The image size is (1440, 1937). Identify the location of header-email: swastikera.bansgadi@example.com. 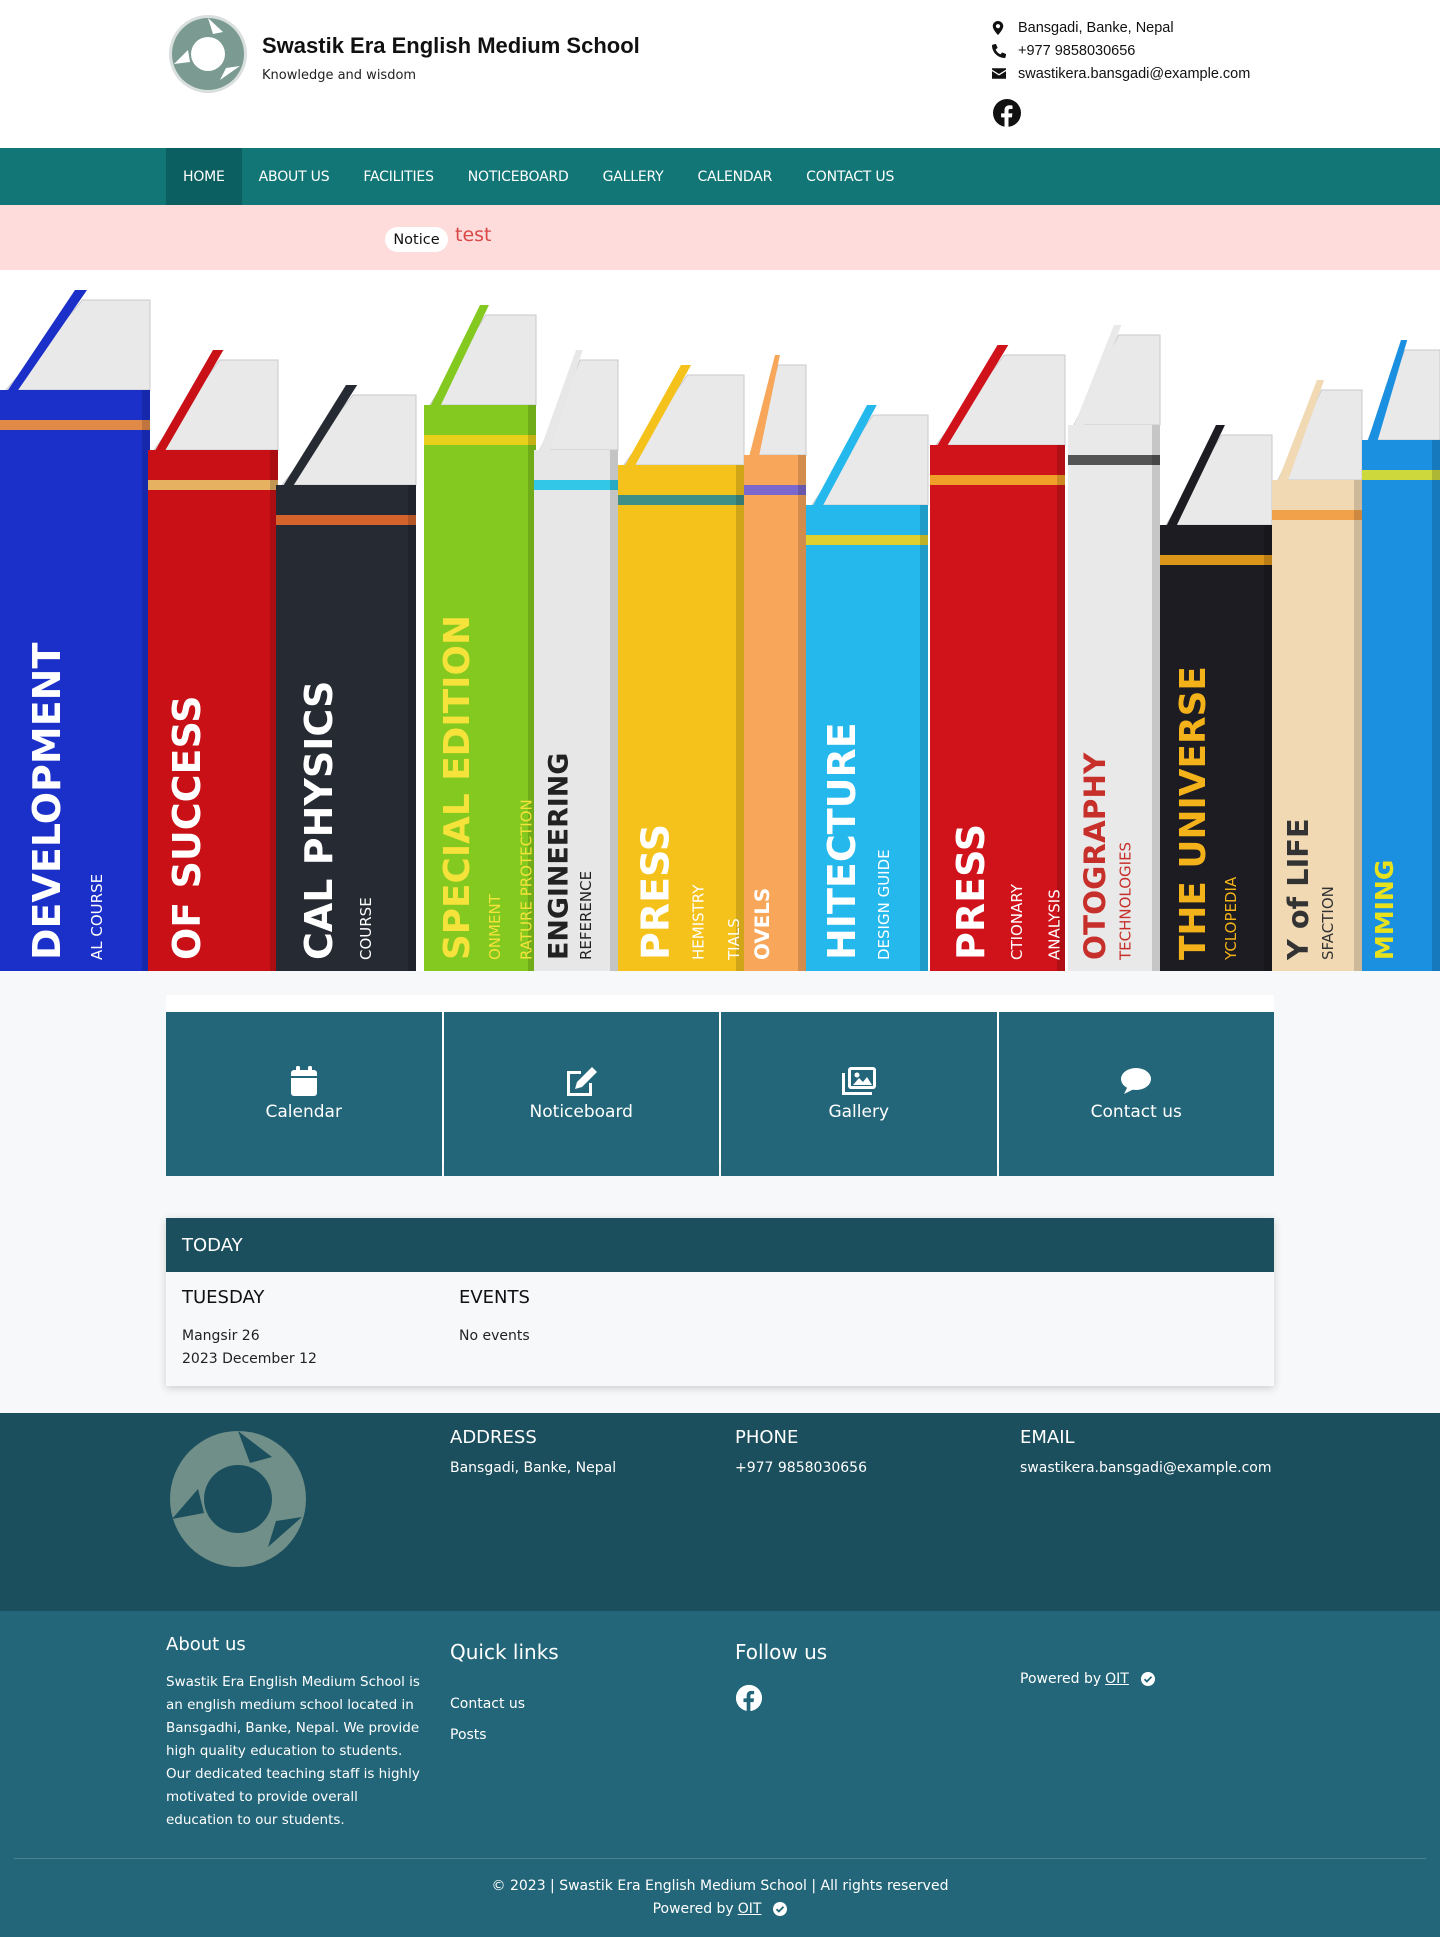
(1121, 73).